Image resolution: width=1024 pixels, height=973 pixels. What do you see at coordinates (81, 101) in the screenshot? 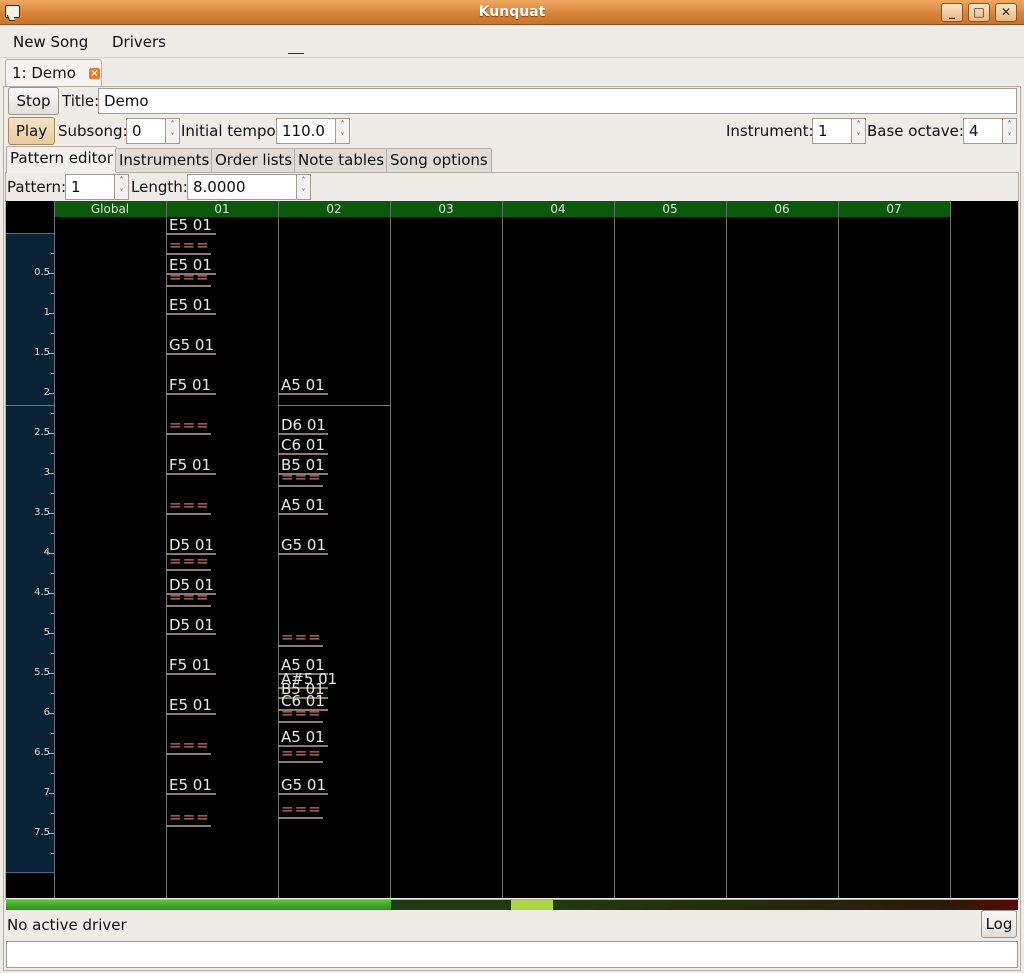
I see `title-label: Title:` at bounding box center [81, 101].